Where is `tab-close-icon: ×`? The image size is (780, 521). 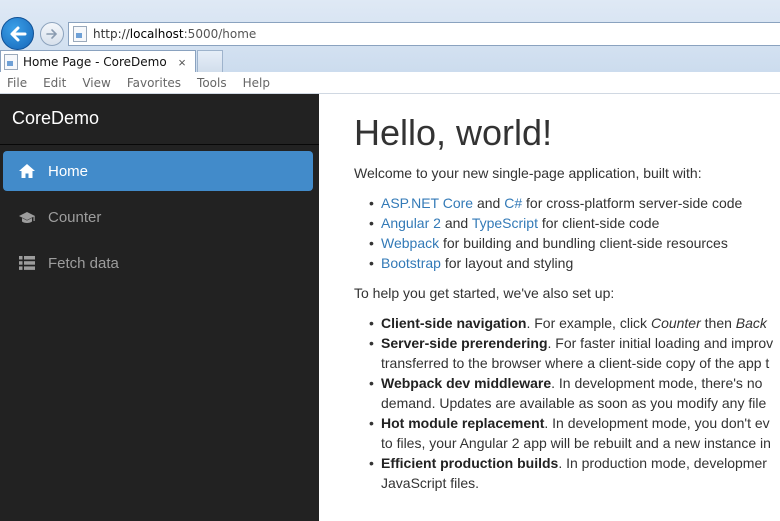
tab-close-icon: × is located at coordinates (182, 62).